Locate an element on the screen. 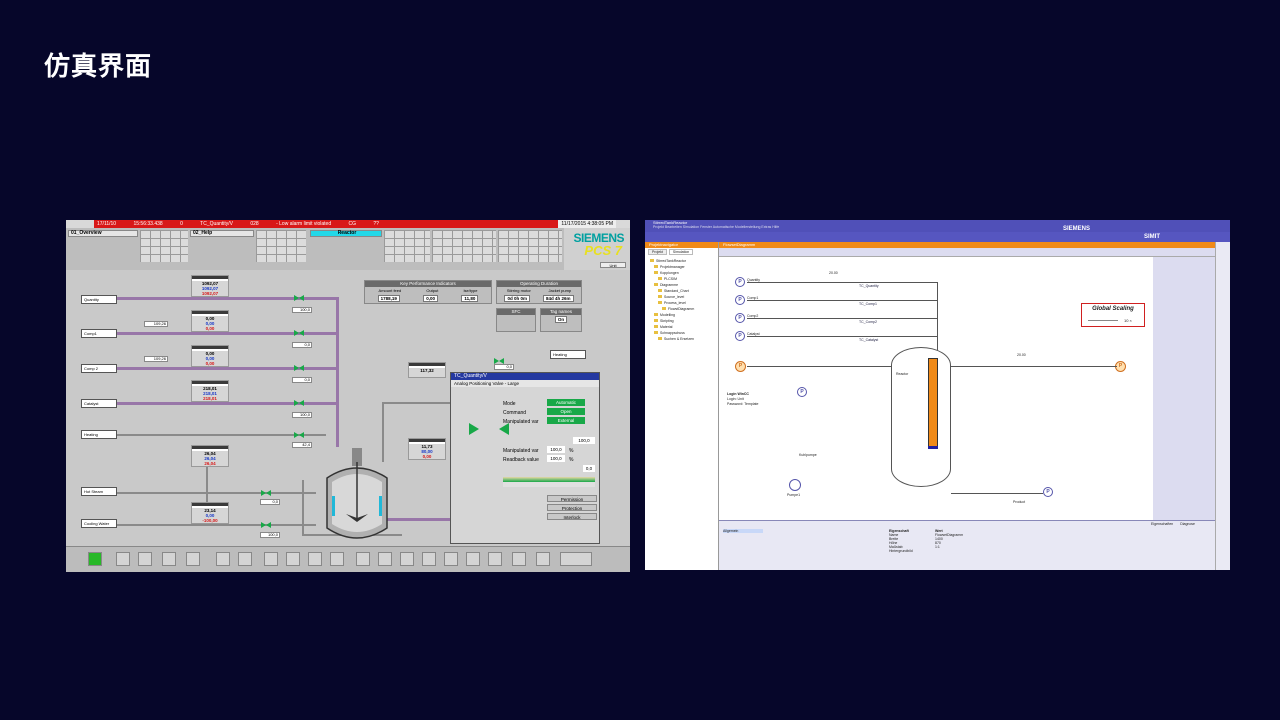  side-tabs is located at coordinates (1222, 406).